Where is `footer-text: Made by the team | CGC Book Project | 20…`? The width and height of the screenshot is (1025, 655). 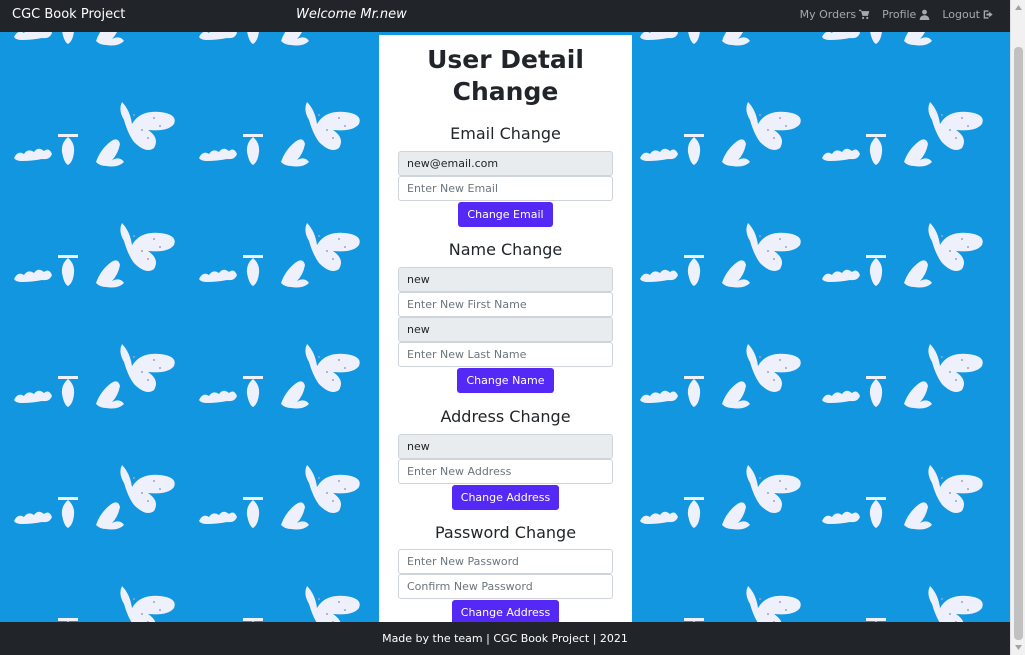
footer-text: Made by the team | CGC Book Project | 20… is located at coordinates (505, 638).